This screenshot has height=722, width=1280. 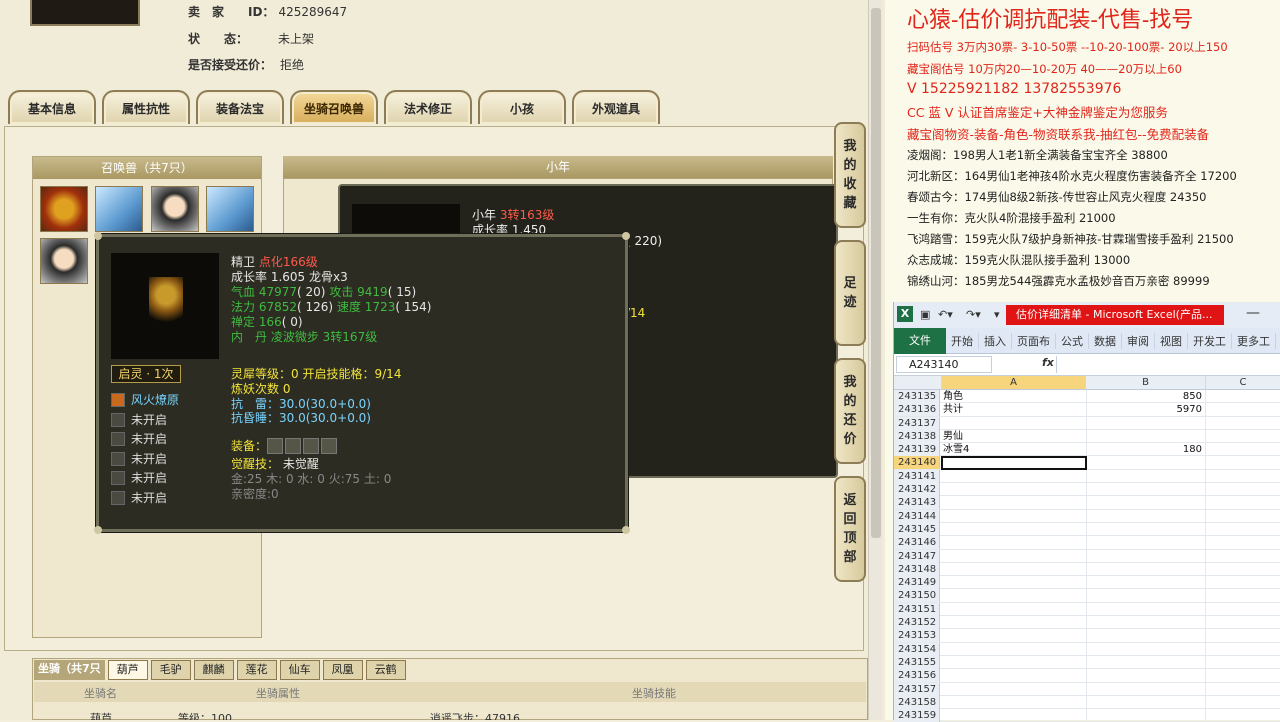 What do you see at coordinates (213, 670) in the screenshot?
I see `mount-tab-qilin: 麒麟` at bounding box center [213, 670].